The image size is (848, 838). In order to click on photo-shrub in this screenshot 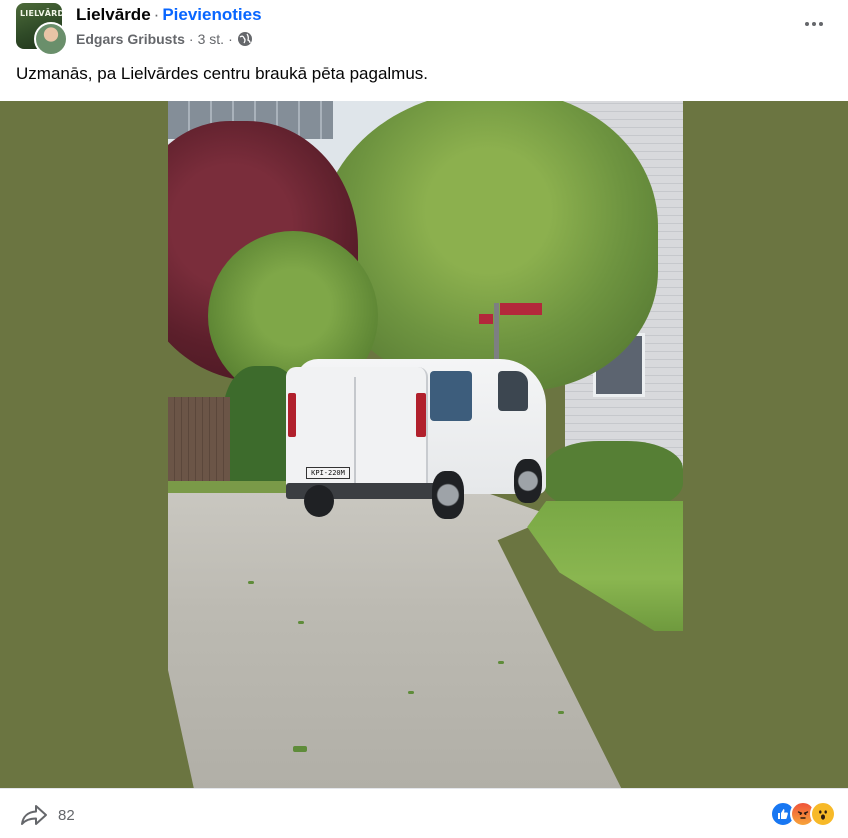, I will do `click(613, 476)`.